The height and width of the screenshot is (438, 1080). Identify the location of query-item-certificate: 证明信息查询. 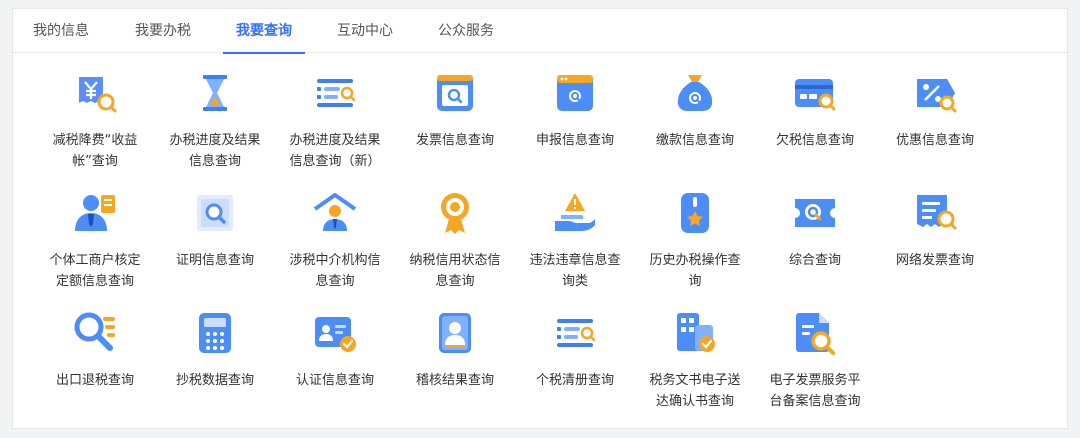
(215, 230).